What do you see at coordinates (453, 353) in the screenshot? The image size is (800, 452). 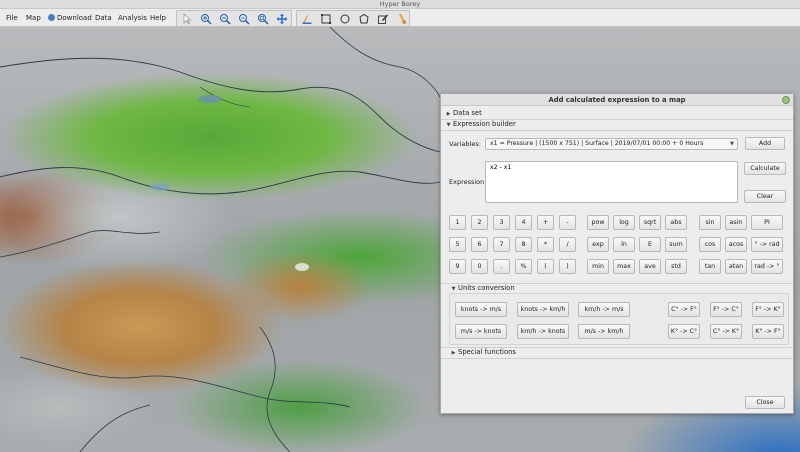 I see `expand-arrow-icon: ▶` at bounding box center [453, 353].